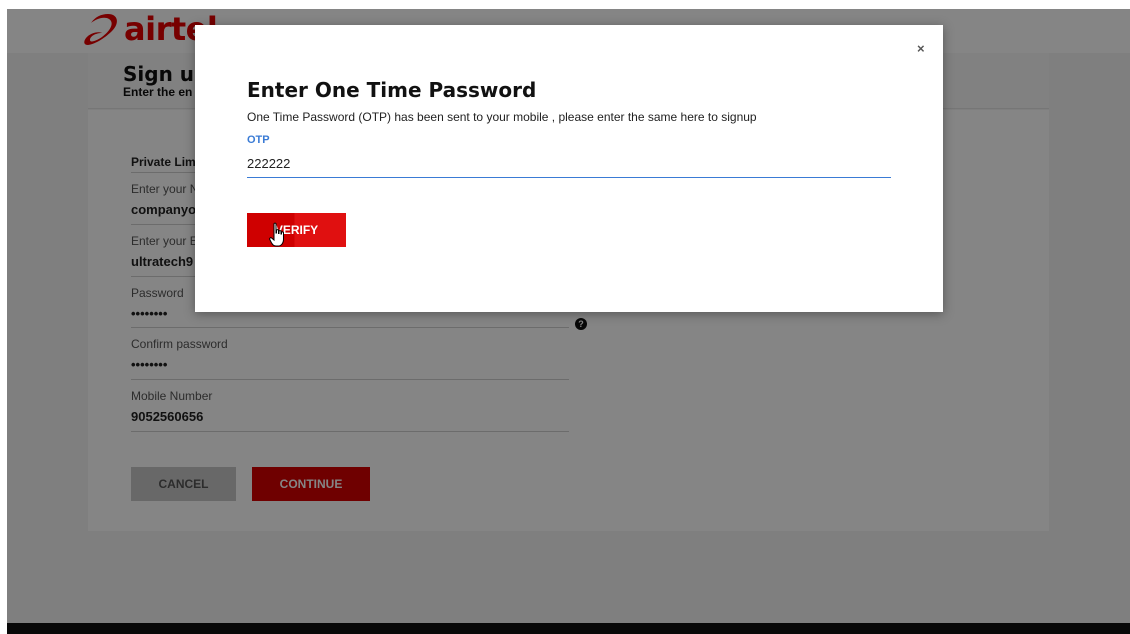 The image size is (1130, 634). I want to click on hand-cursor-icon, so click(276, 234).